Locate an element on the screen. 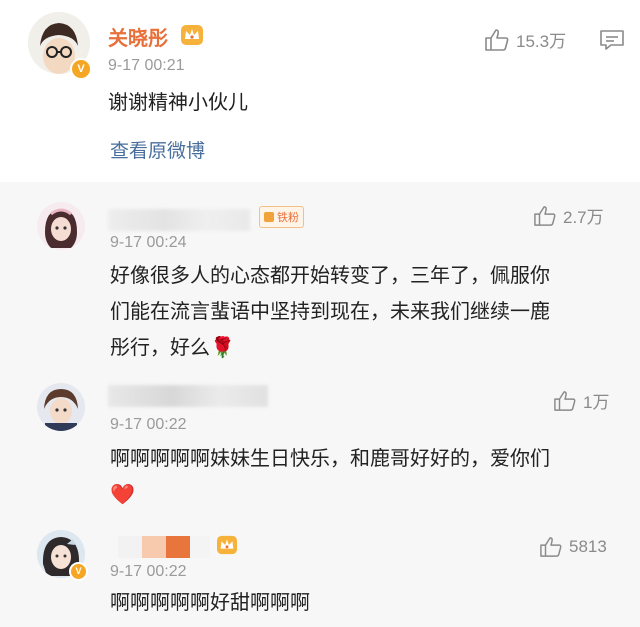  author-name: 关晓彤 is located at coordinates (138, 36).